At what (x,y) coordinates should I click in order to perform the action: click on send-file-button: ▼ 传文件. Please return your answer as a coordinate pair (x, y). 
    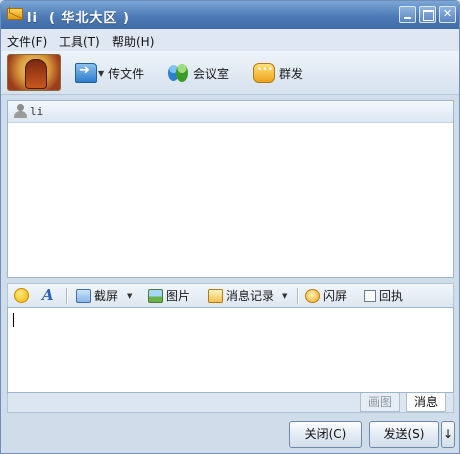
    Looking at the image, I should click on (109, 73).